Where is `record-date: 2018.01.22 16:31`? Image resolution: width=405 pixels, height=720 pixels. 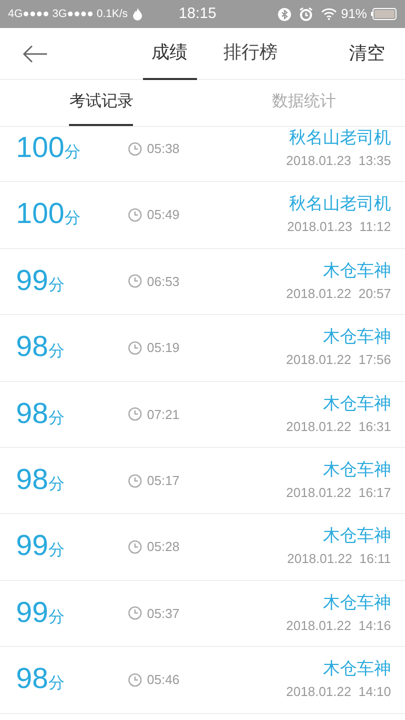
record-date: 2018.01.22 16:31 is located at coordinates (338, 427).